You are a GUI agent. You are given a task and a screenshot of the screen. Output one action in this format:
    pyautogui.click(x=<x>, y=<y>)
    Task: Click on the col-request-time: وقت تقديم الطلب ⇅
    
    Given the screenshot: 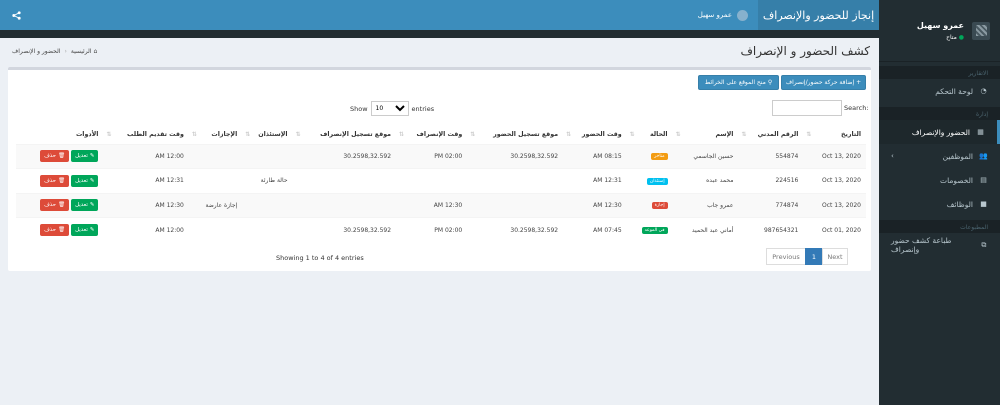 What is the action you would take?
    pyautogui.click(x=146, y=135)
    